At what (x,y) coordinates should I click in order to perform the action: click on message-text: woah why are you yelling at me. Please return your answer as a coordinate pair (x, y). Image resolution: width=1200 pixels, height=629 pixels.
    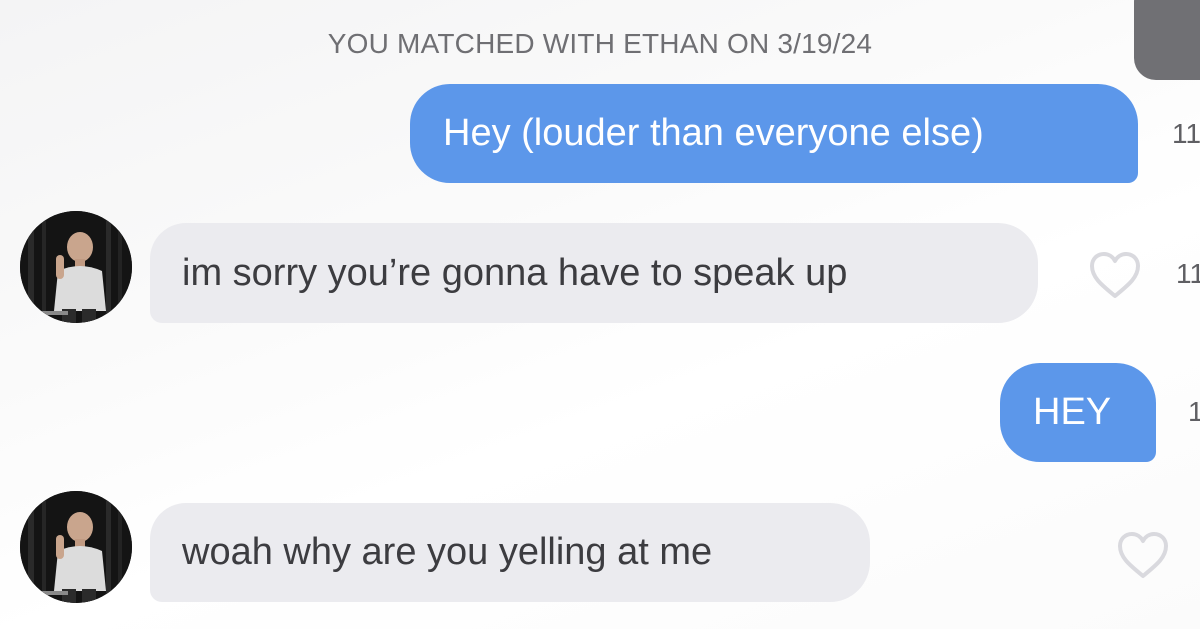
    Looking at the image, I should click on (447, 552).